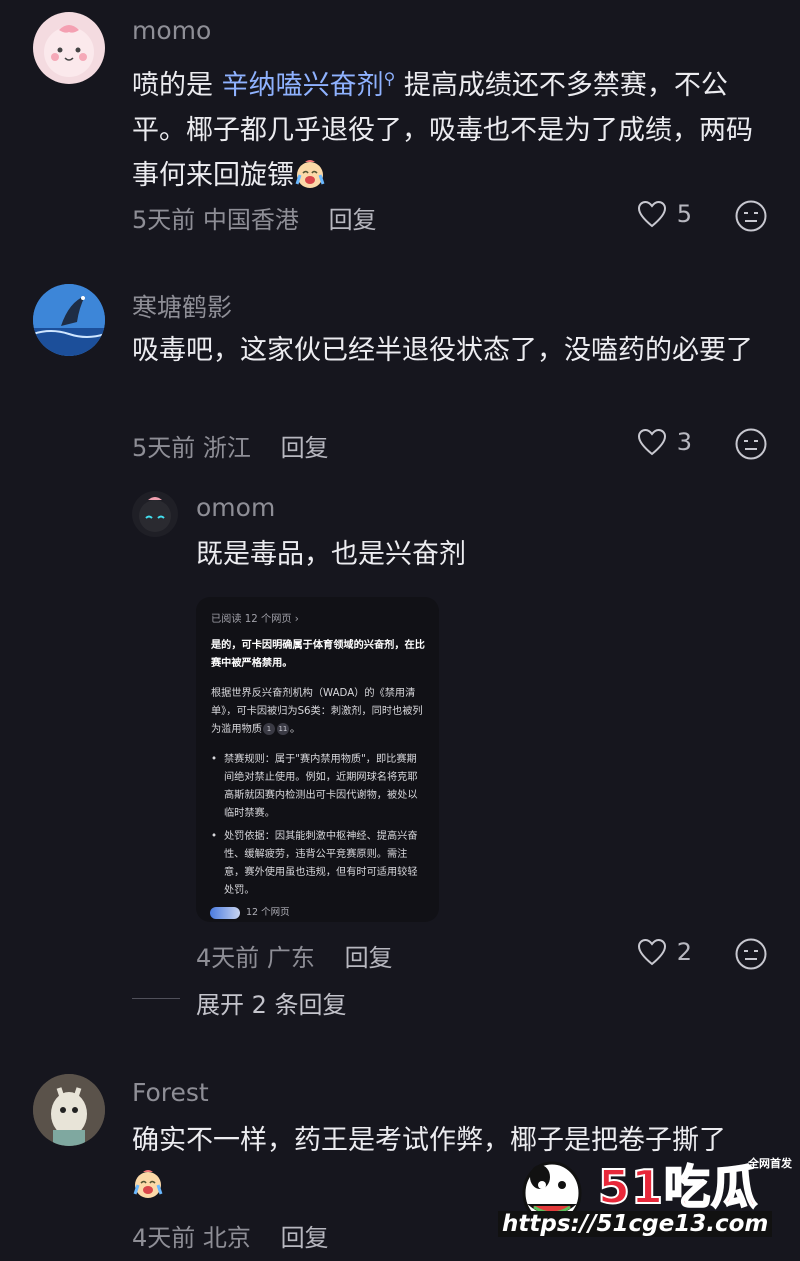 The width and height of the screenshot is (800, 1261). What do you see at coordinates (268, 912) in the screenshot?
I see `sources-count: 12 个网页` at bounding box center [268, 912].